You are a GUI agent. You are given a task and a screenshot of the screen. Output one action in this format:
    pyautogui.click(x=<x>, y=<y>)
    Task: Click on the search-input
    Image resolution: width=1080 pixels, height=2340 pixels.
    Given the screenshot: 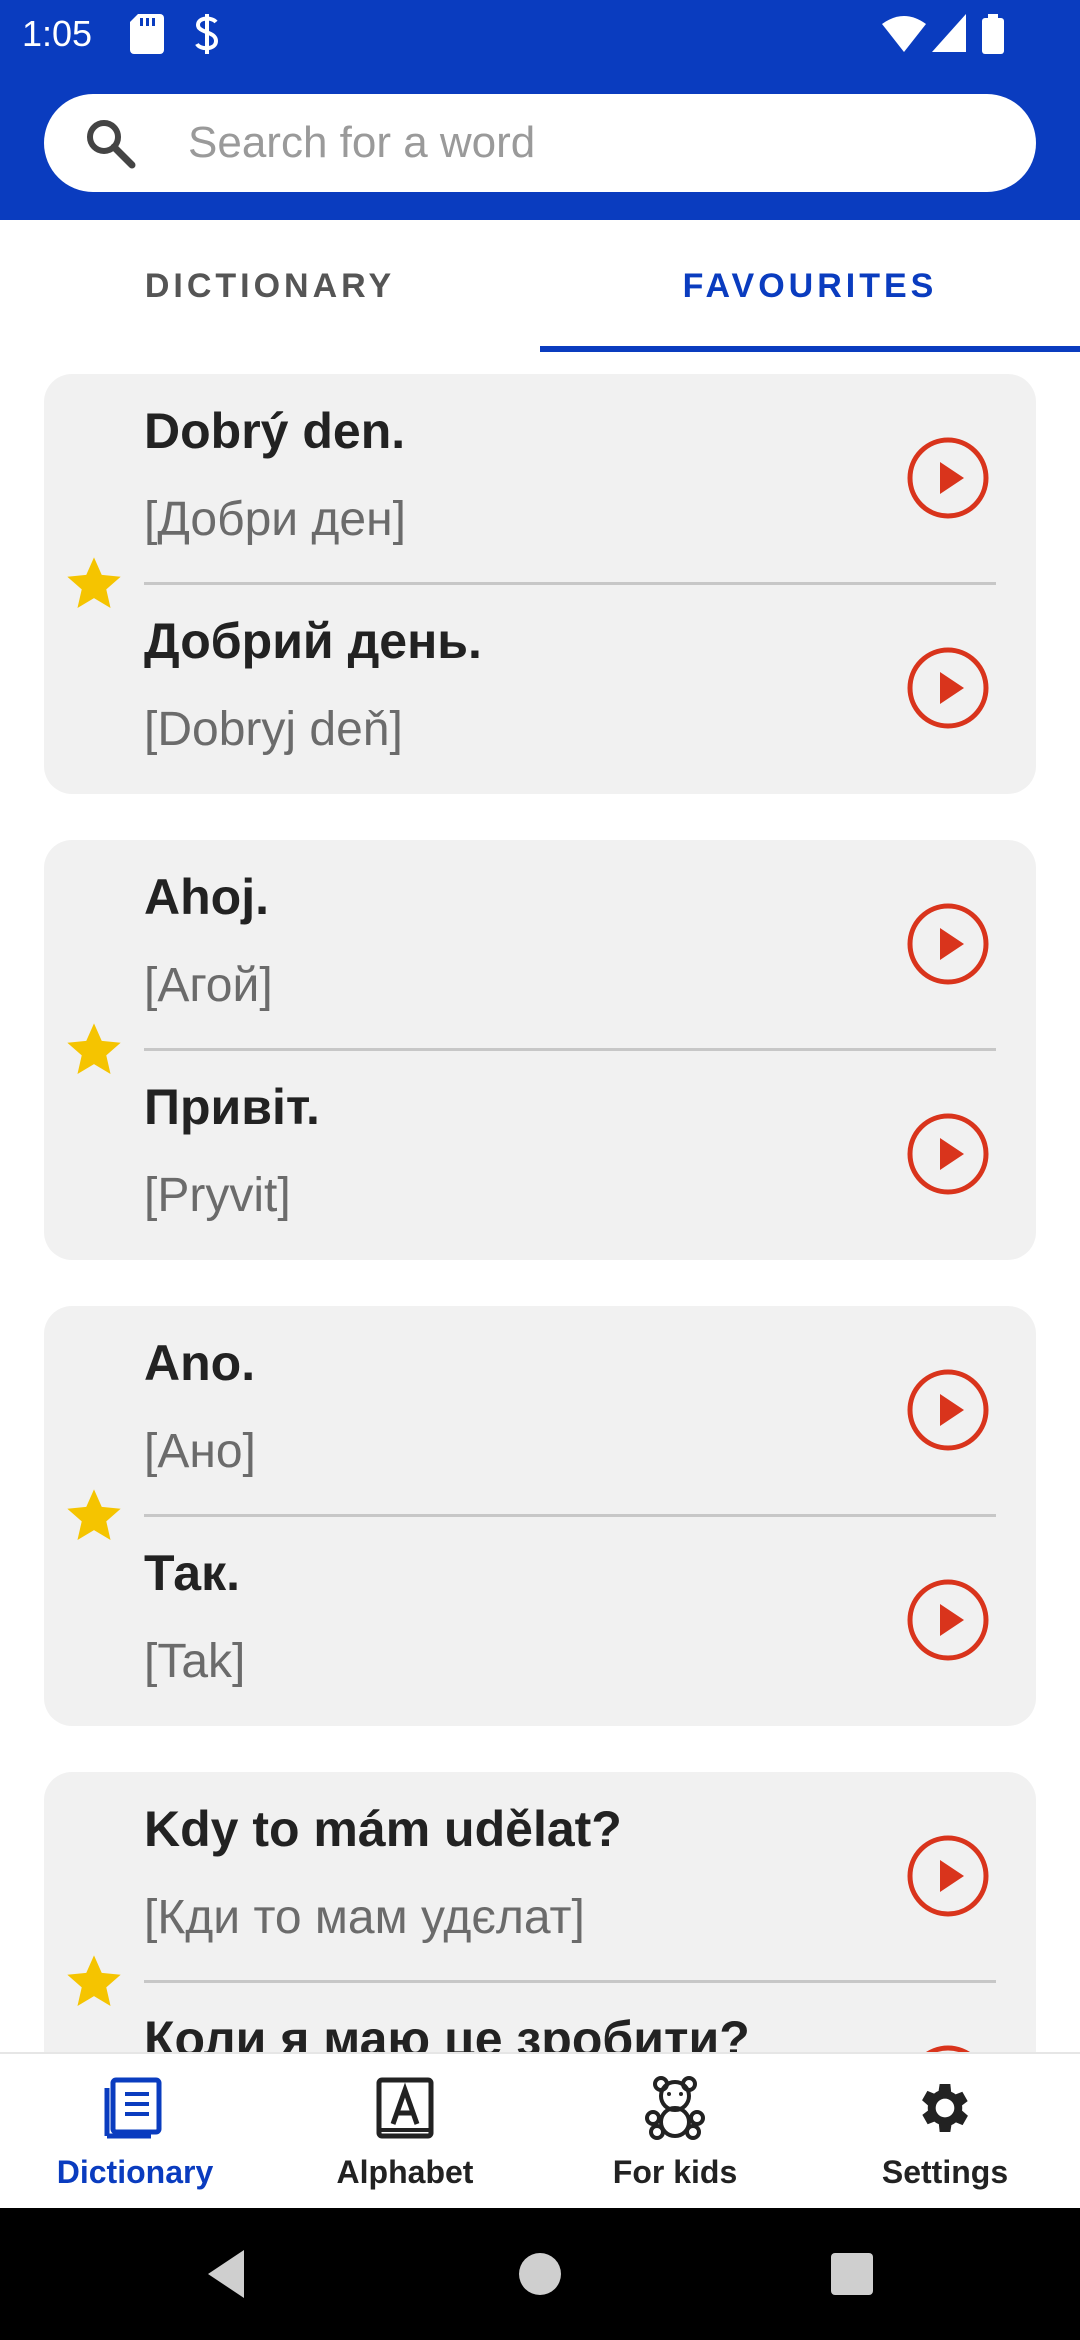 What is the action you would take?
    pyautogui.click(x=598, y=143)
    